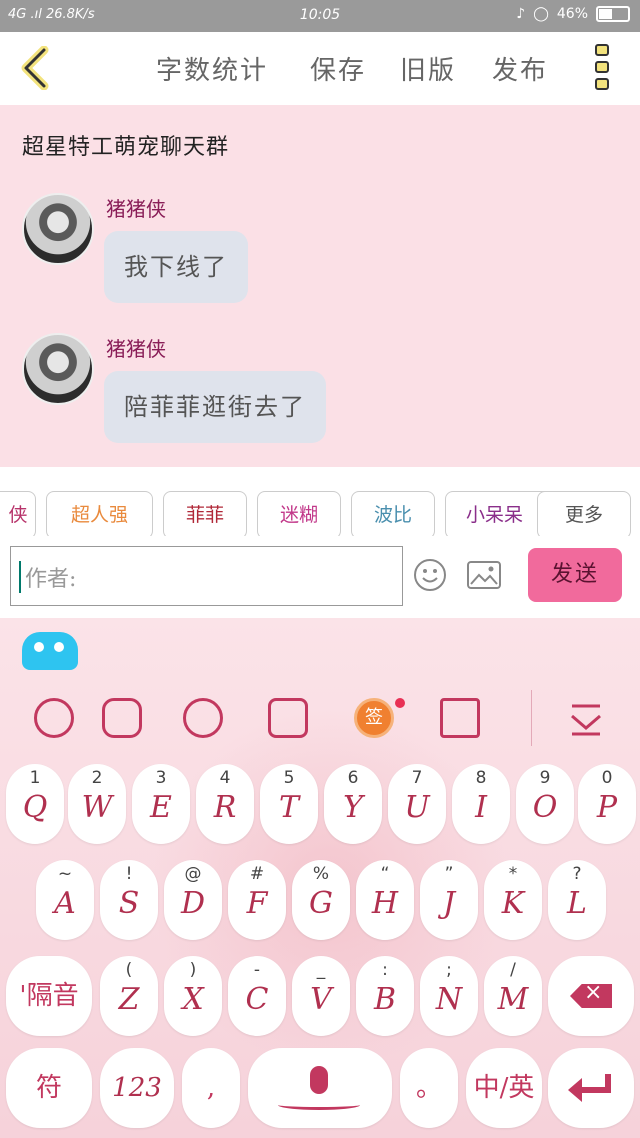  I want to click on key-f: # F, so click(257, 900).